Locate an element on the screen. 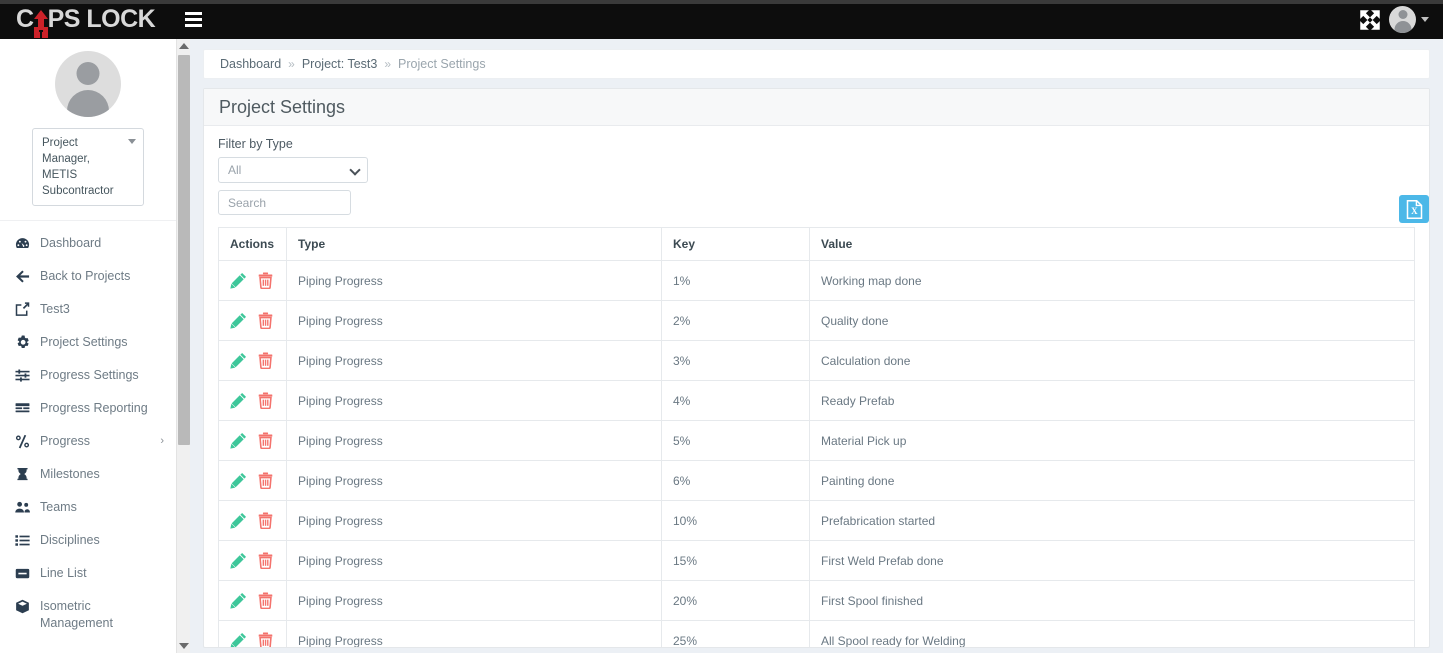 The width and height of the screenshot is (1443, 653). sidebar-user-panel: Project Manager, METIS Subcontractor is located at coordinates (88, 130).